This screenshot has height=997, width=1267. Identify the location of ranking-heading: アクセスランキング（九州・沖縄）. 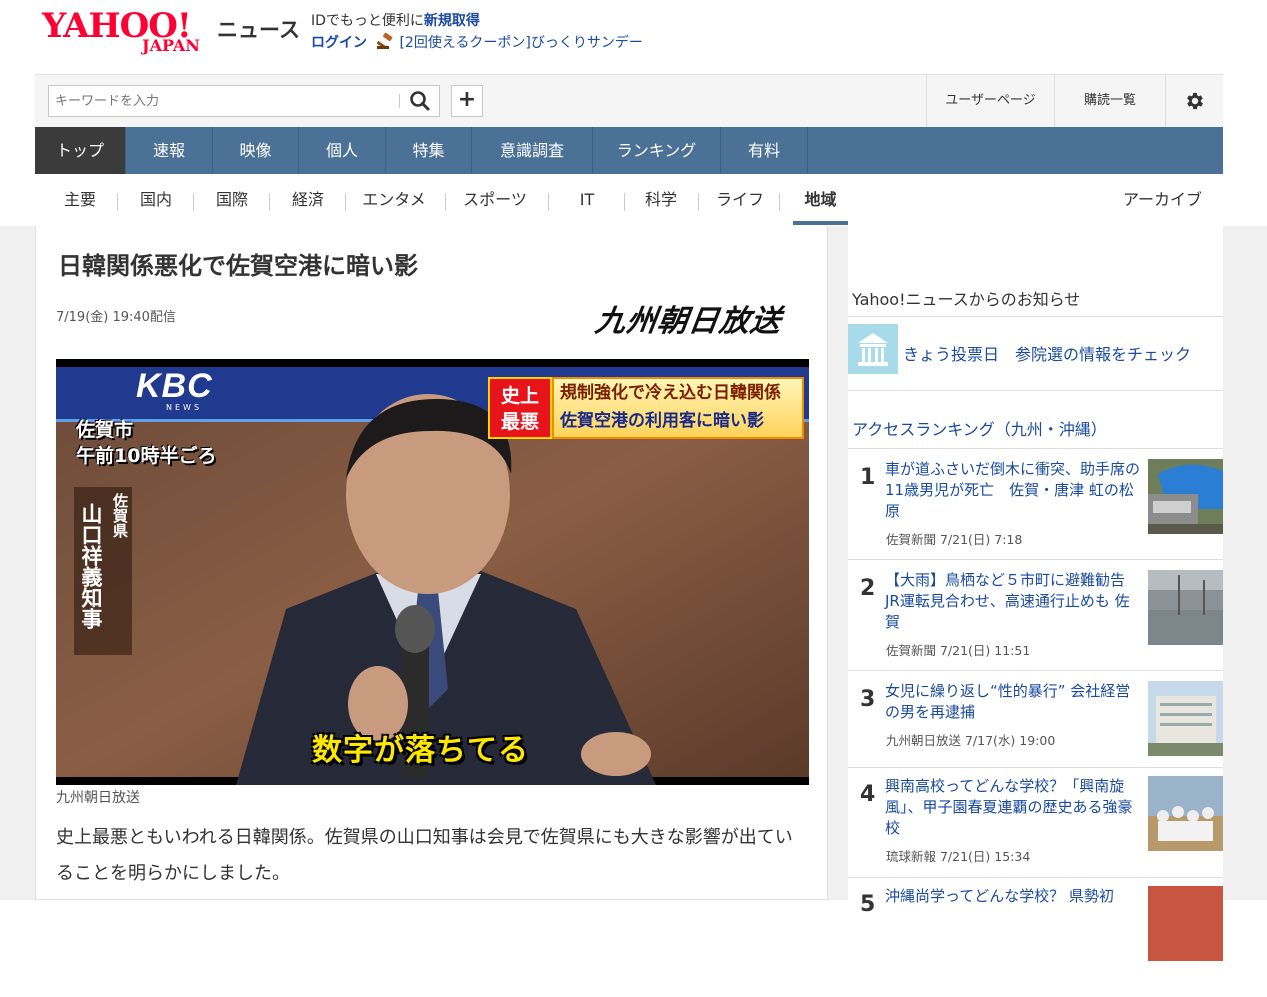
(979, 428).